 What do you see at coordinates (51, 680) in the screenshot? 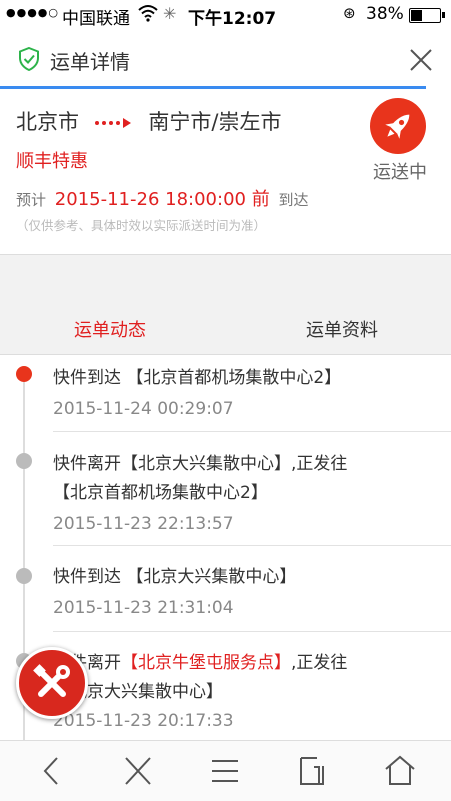
I see `tools-icon` at bounding box center [51, 680].